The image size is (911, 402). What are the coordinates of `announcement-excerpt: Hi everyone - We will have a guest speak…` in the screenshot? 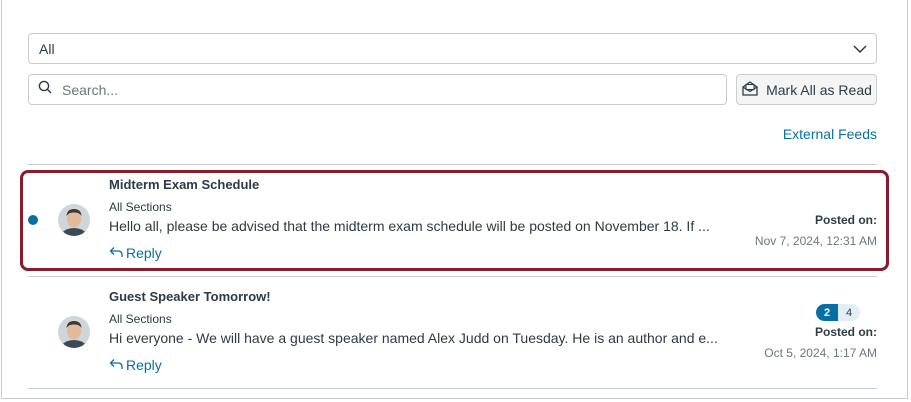 It's located at (413, 338).